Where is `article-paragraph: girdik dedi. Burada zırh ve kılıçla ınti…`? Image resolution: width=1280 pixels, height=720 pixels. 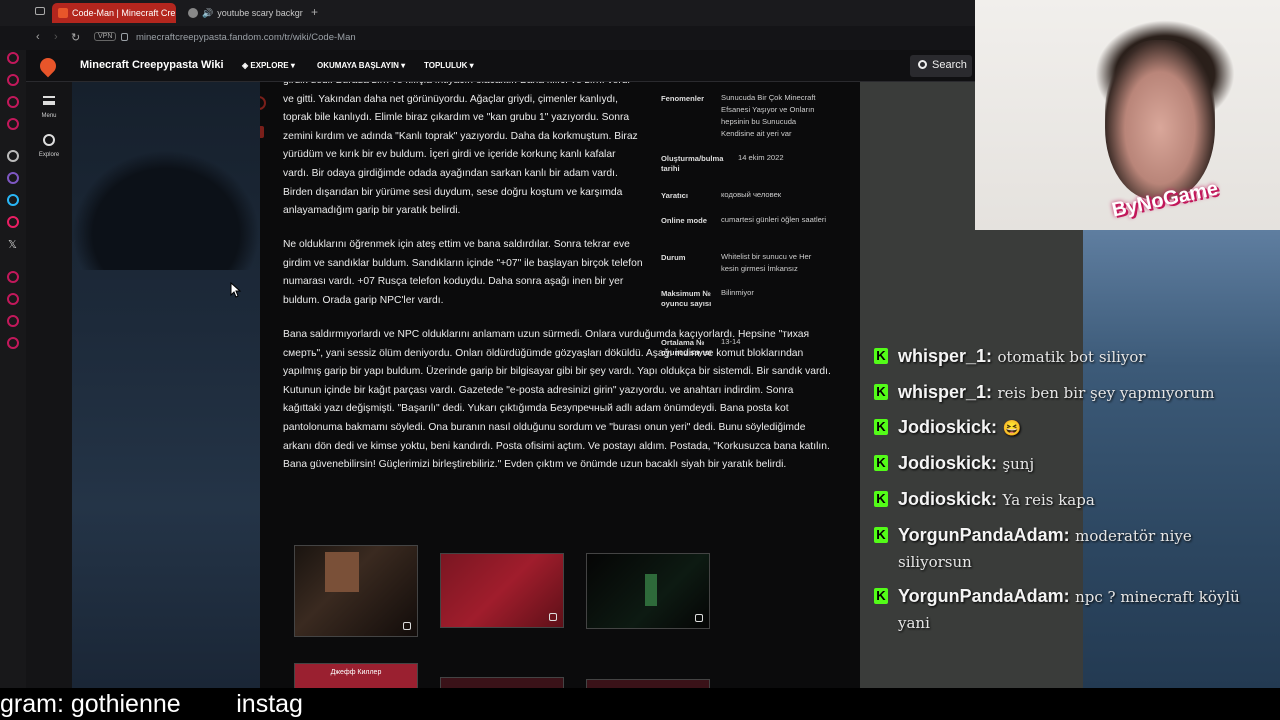
article-paragraph: girdik dedi. Burada zırh ve kılıçla ınti… is located at coordinates (460, 149).